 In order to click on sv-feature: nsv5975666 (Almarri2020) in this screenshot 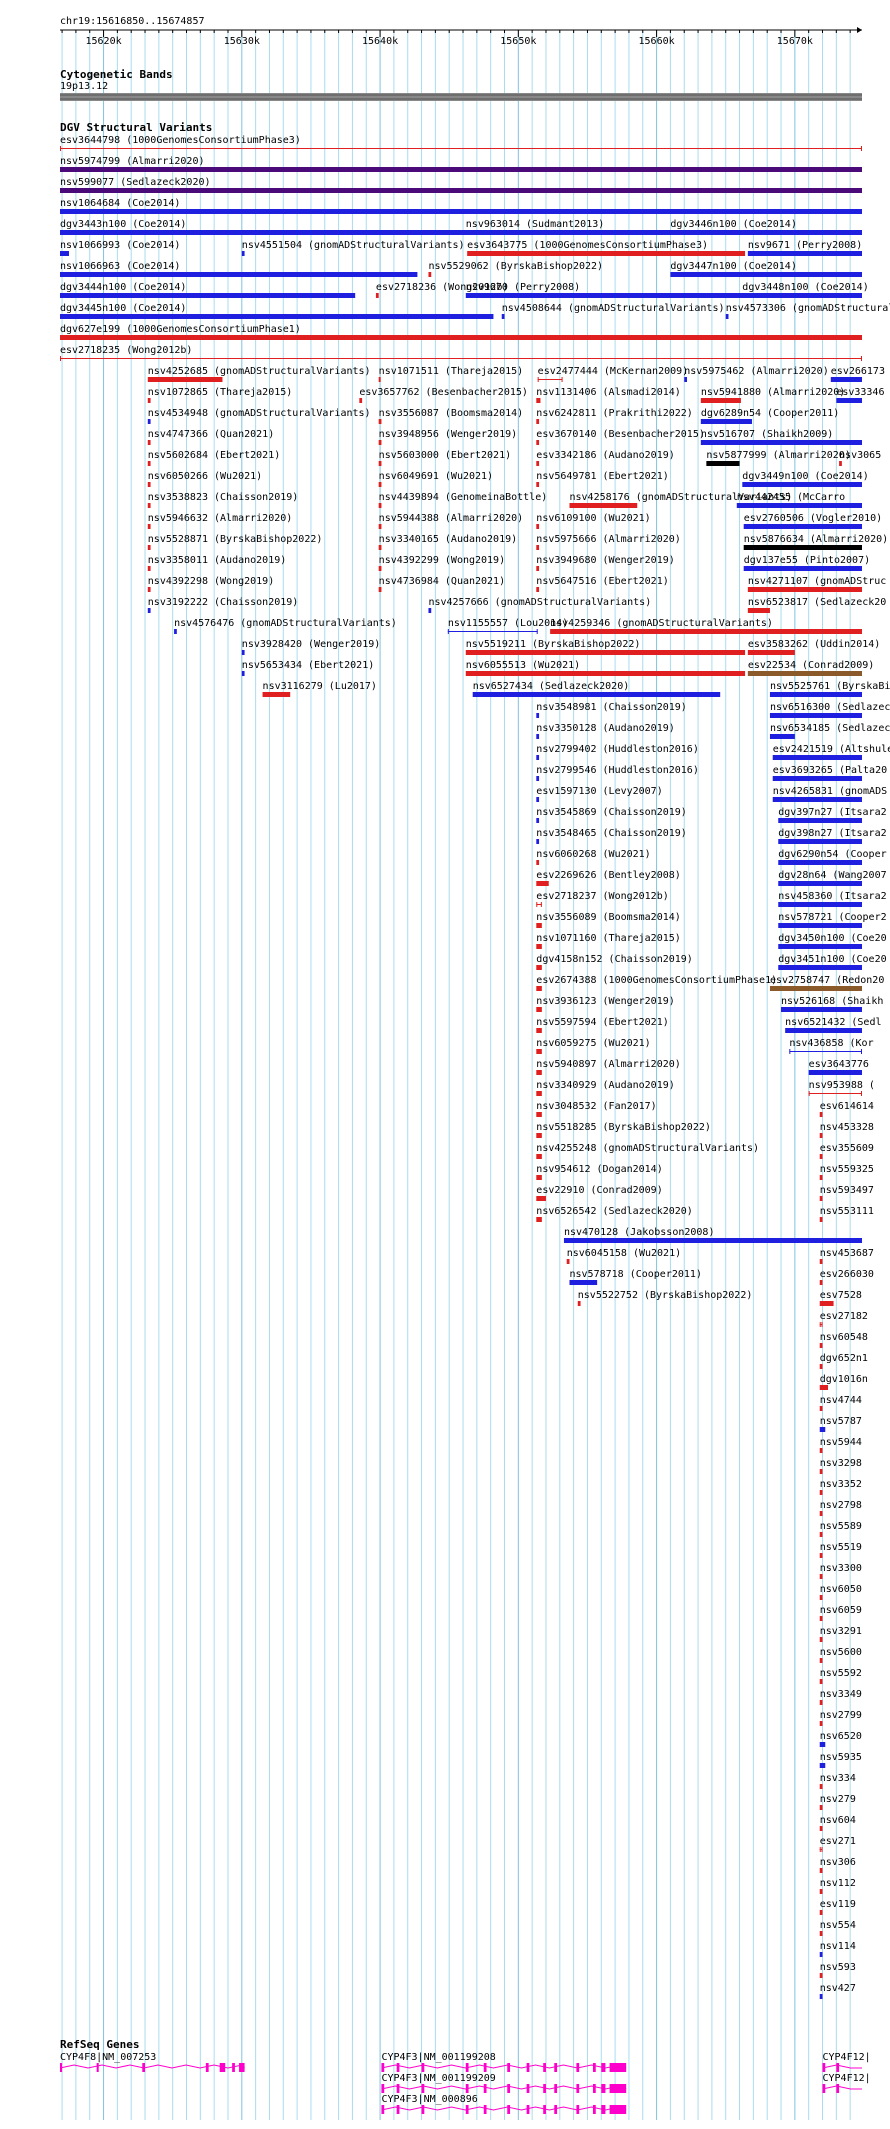, I will do `click(608, 542)`.